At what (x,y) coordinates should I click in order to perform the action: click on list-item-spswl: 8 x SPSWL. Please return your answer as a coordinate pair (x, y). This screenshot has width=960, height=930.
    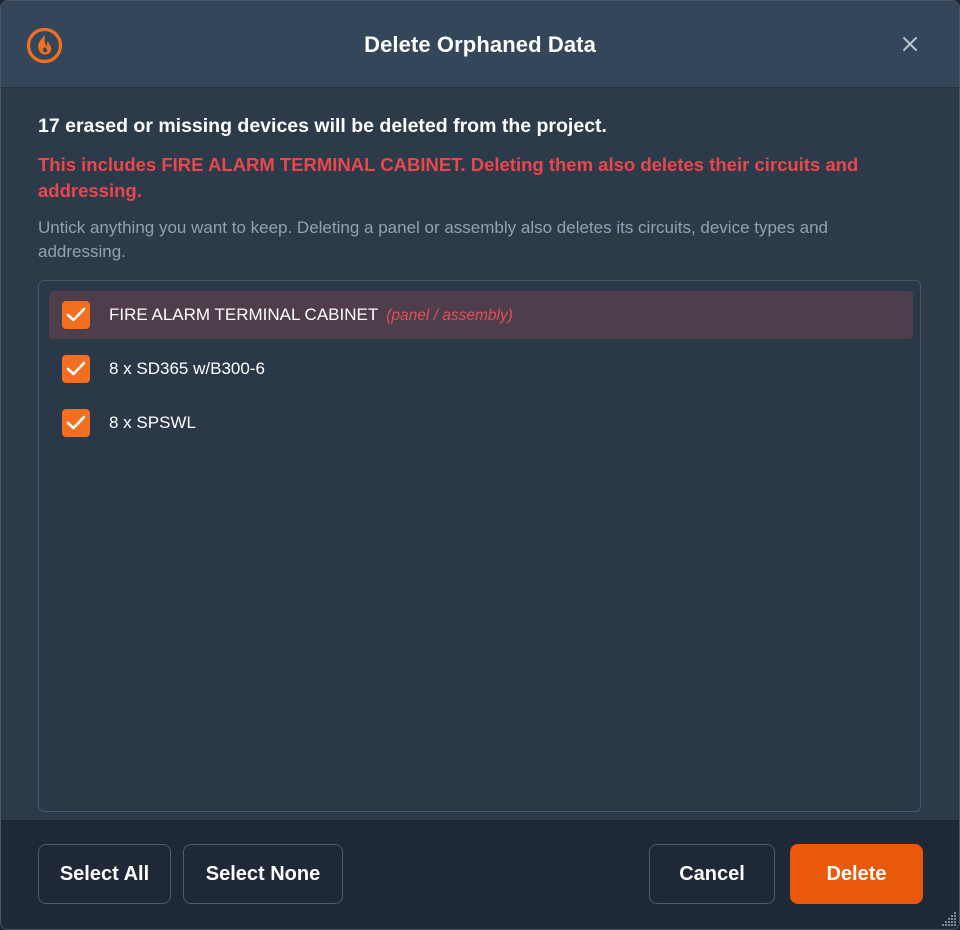
    Looking at the image, I should click on (481, 423).